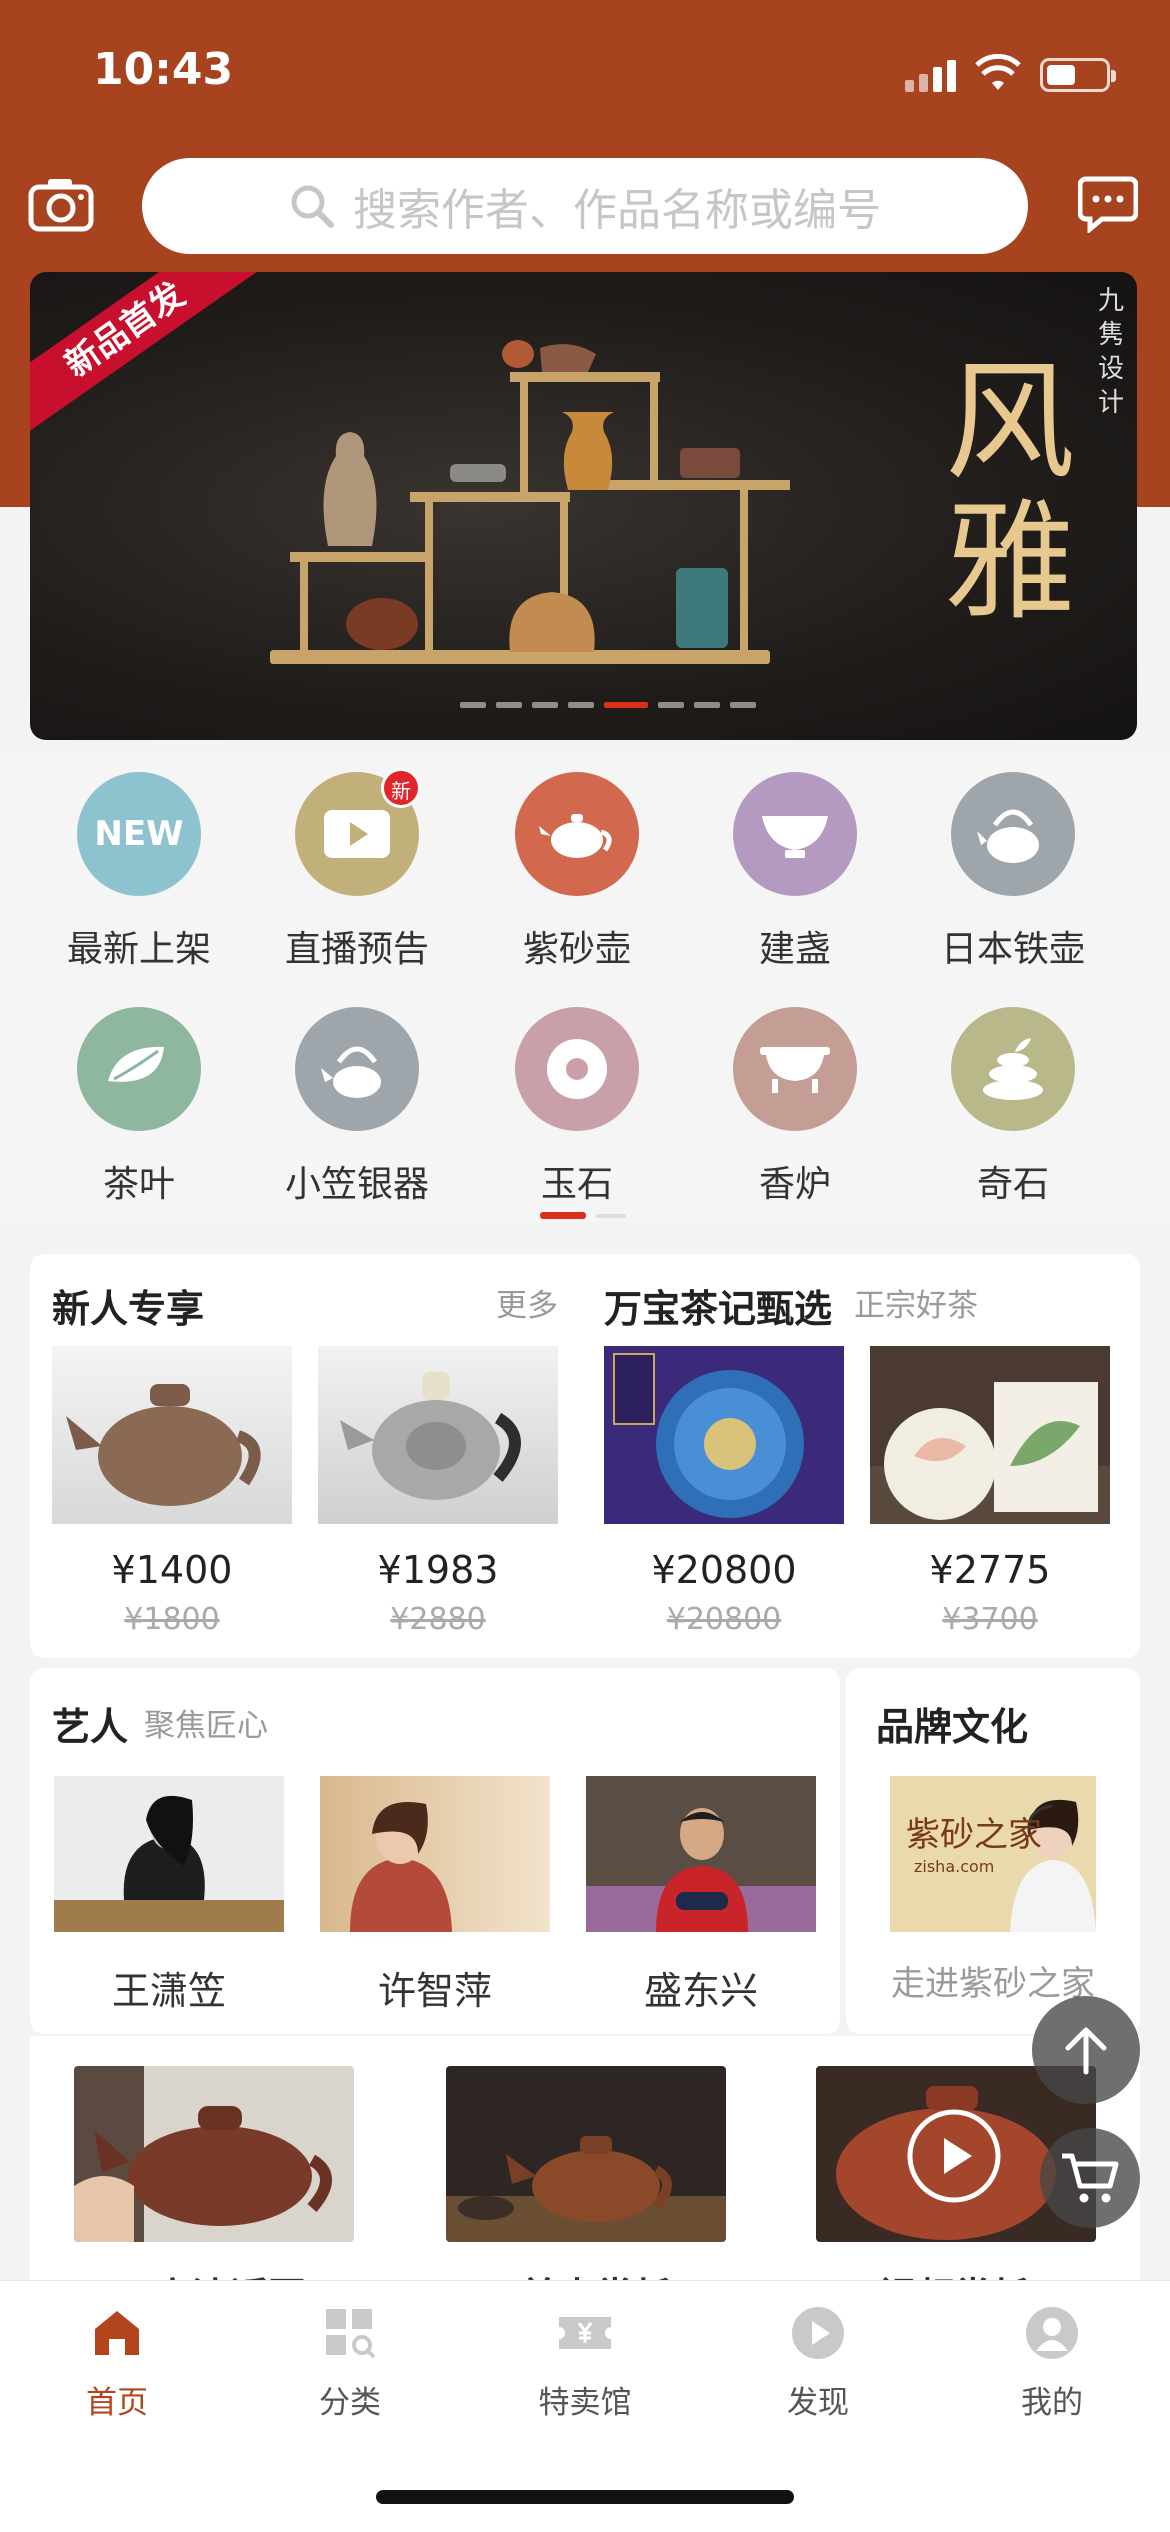 The width and height of the screenshot is (1170, 2532). What do you see at coordinates (1052, 2333) in the screenshot?
I see `user-icon` at bounding box center [1052, 2333].